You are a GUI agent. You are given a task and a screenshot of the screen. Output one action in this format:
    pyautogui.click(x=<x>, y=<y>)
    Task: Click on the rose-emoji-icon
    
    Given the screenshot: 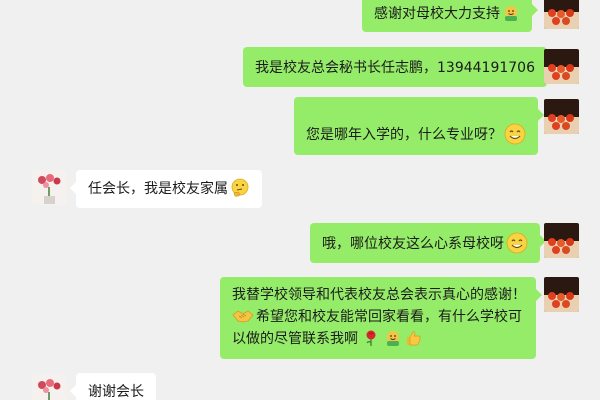 What is the action you would take?
    pyautogui.click(x=371, y=338)
    